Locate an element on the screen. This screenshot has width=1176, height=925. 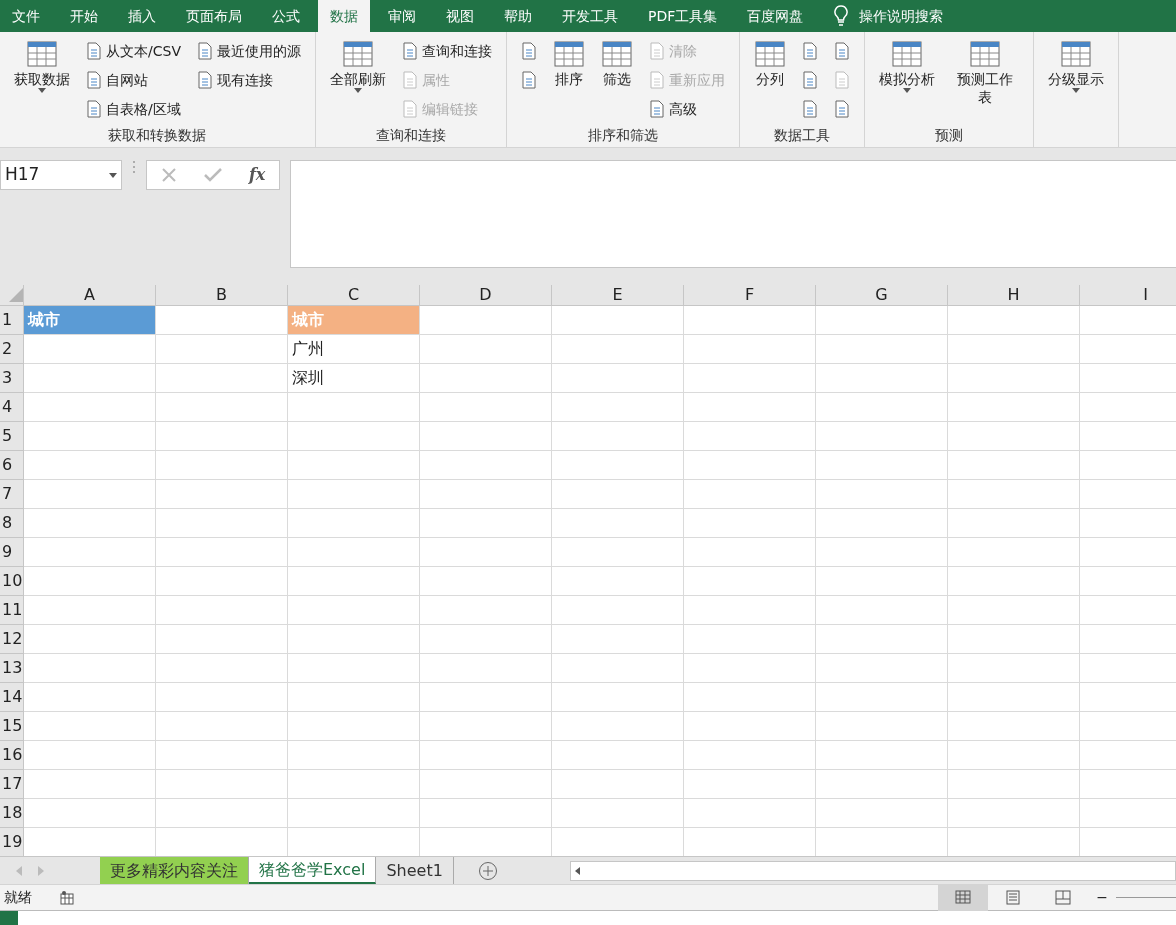
ribbon-tab: 数据 is located at coordinates (344, 16).